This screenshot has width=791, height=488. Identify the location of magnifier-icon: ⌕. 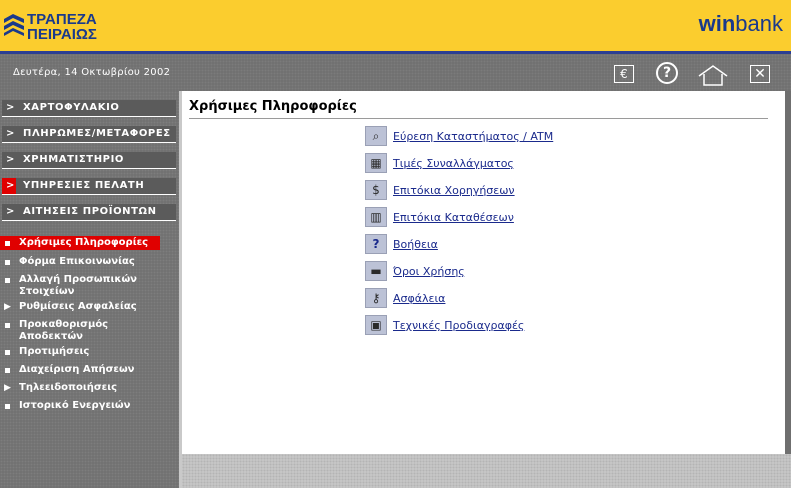
(376, 136).